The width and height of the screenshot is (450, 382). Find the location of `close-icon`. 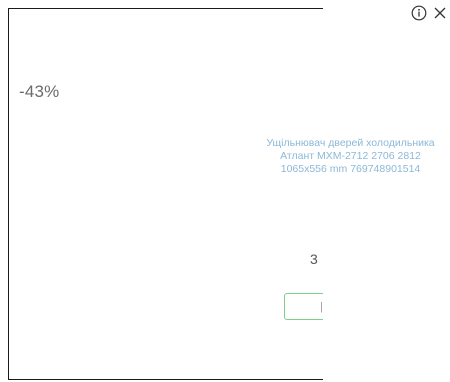

close-icon is located at coordinates (440, 13).